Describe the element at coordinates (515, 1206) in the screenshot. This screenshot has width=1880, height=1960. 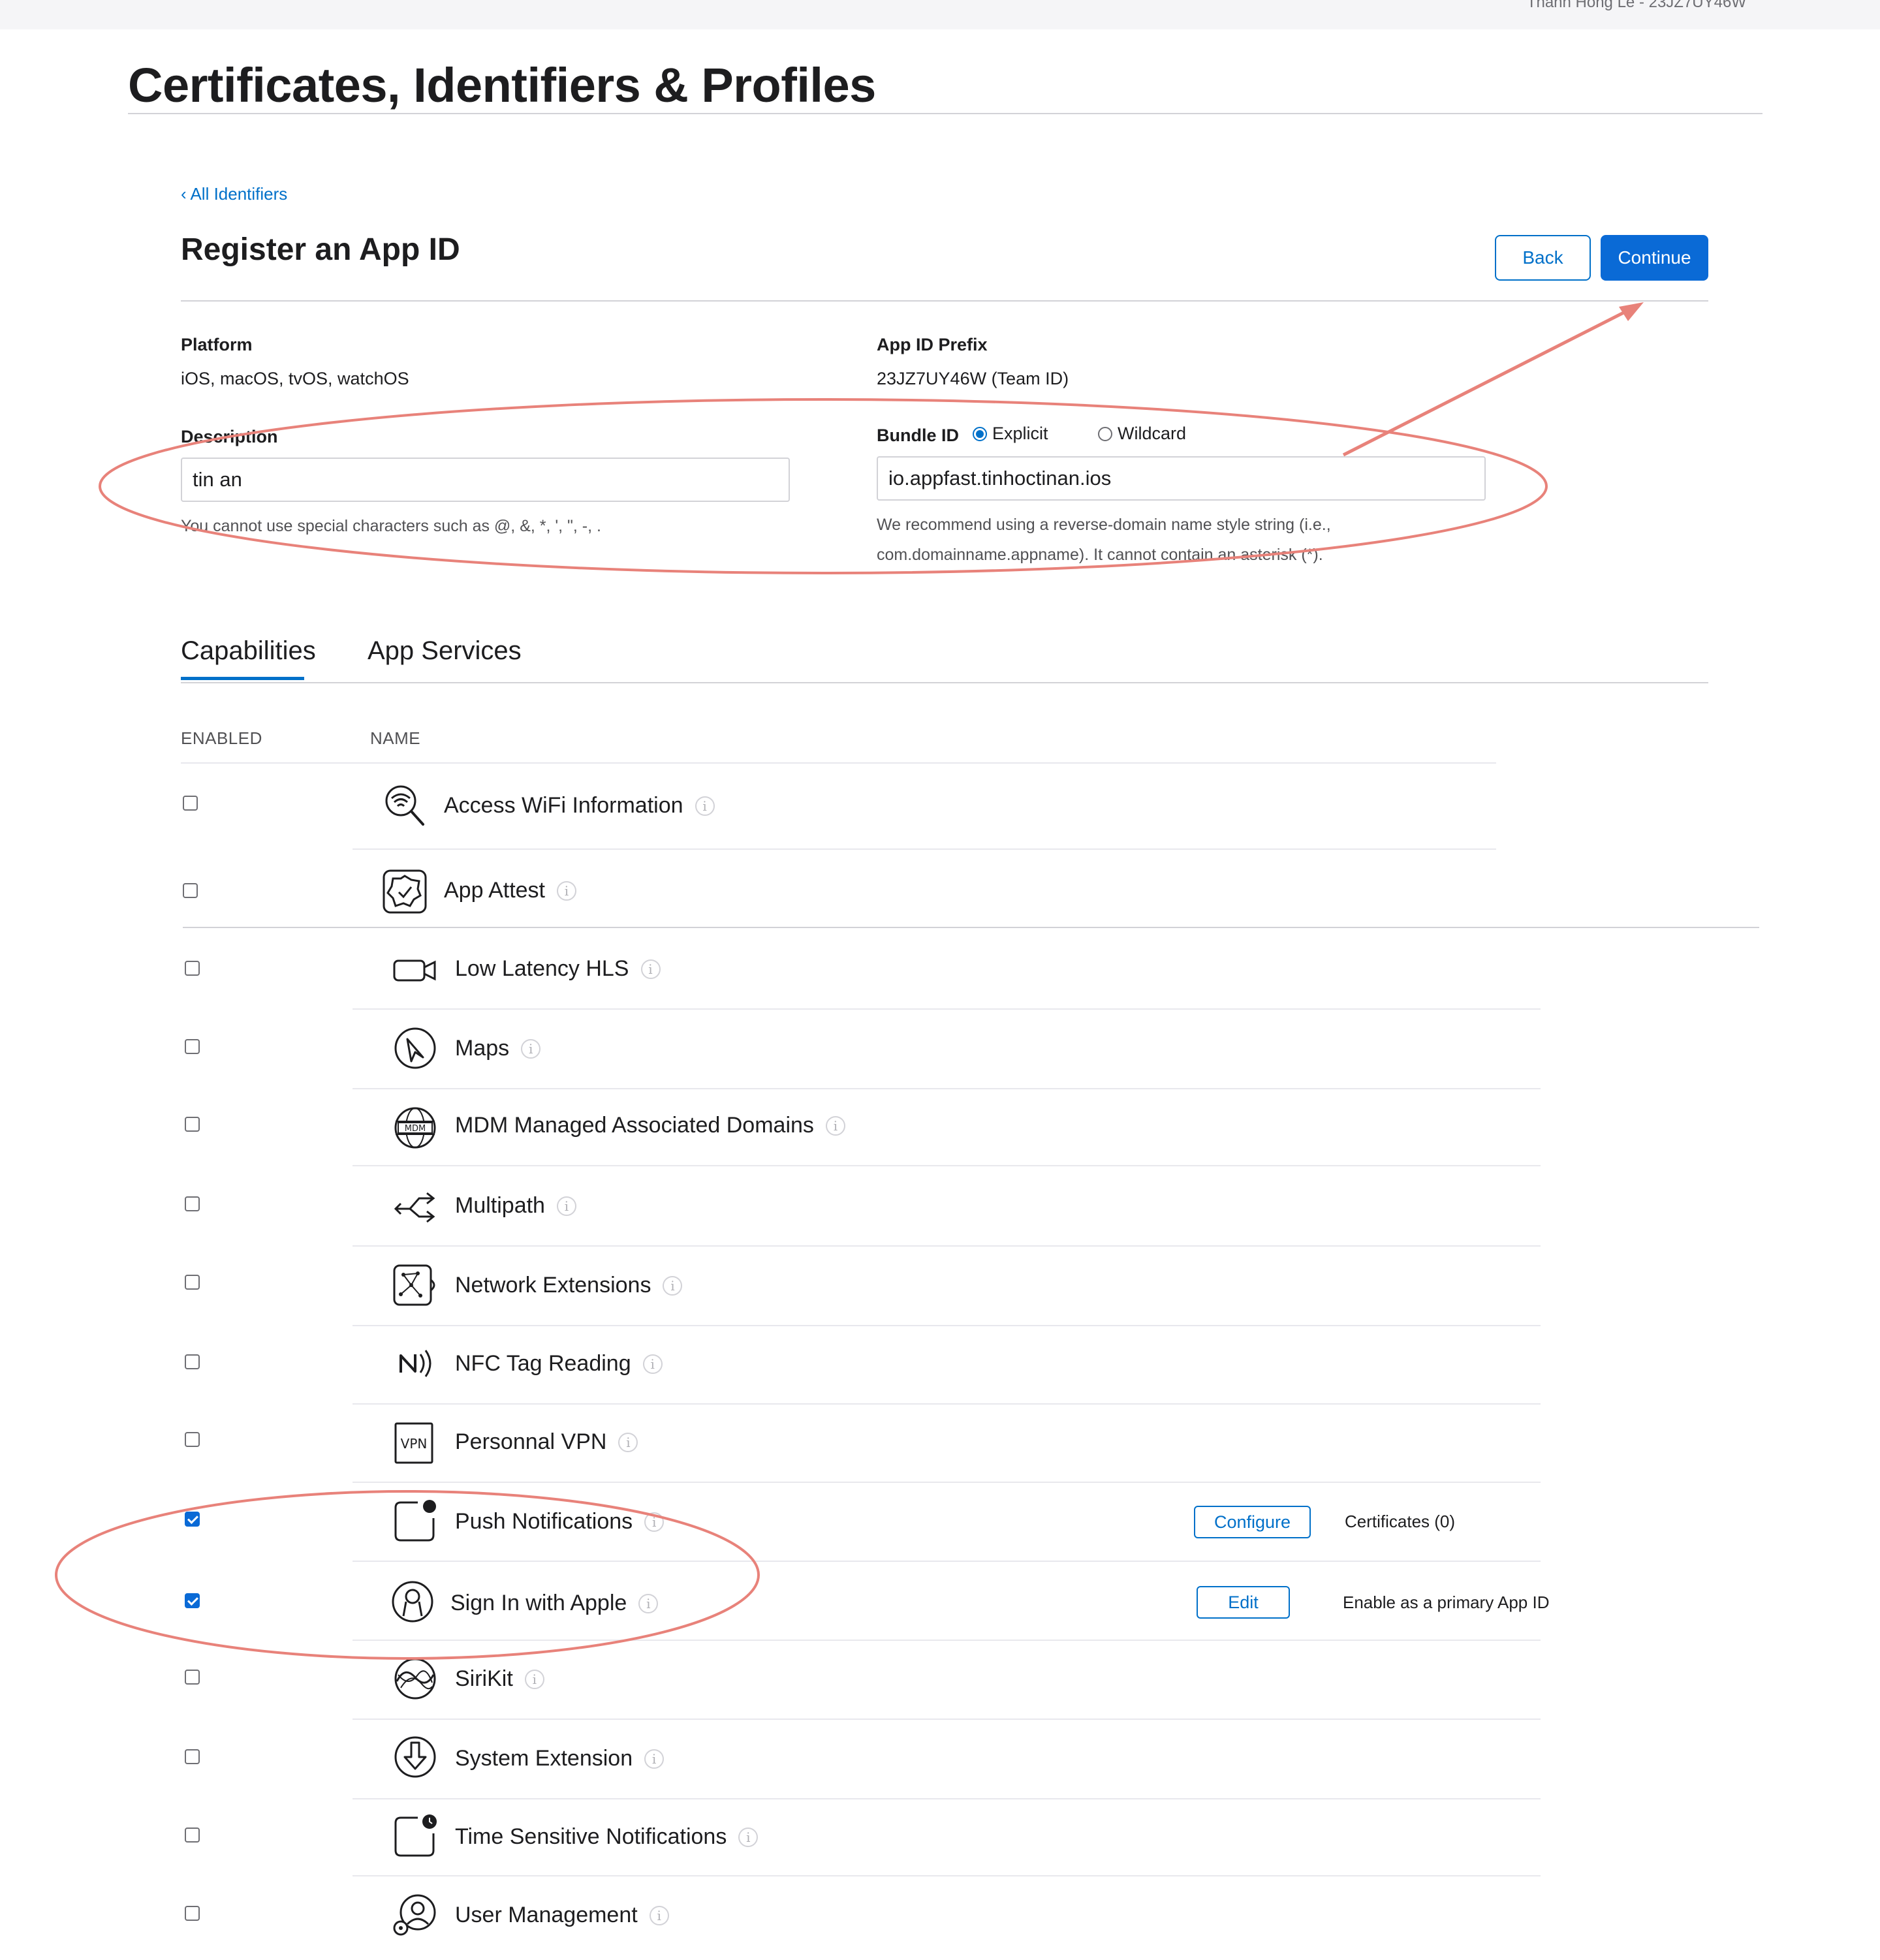
I see `capability-name: Multipath i` at that location.